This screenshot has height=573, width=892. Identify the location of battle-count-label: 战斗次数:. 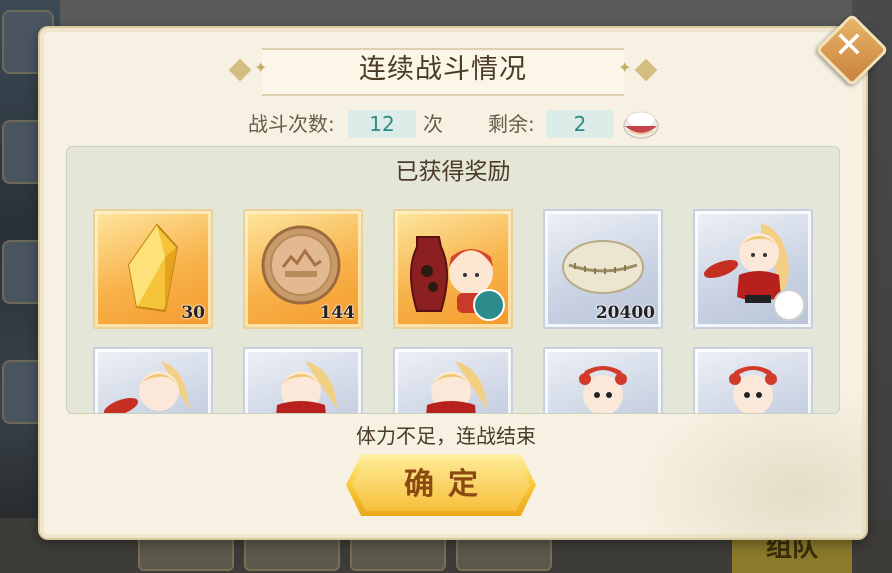
(291, 124).